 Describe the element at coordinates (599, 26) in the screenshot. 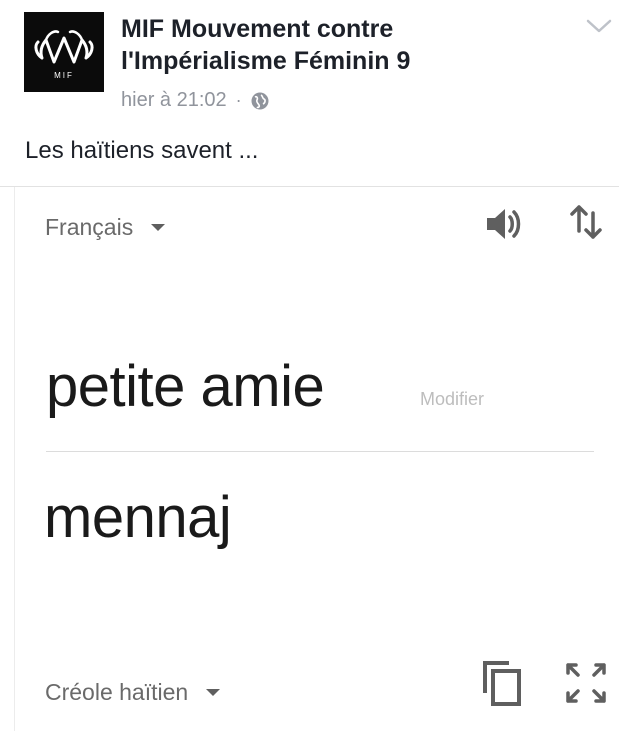

I see `chevron-down-icon` at that location.